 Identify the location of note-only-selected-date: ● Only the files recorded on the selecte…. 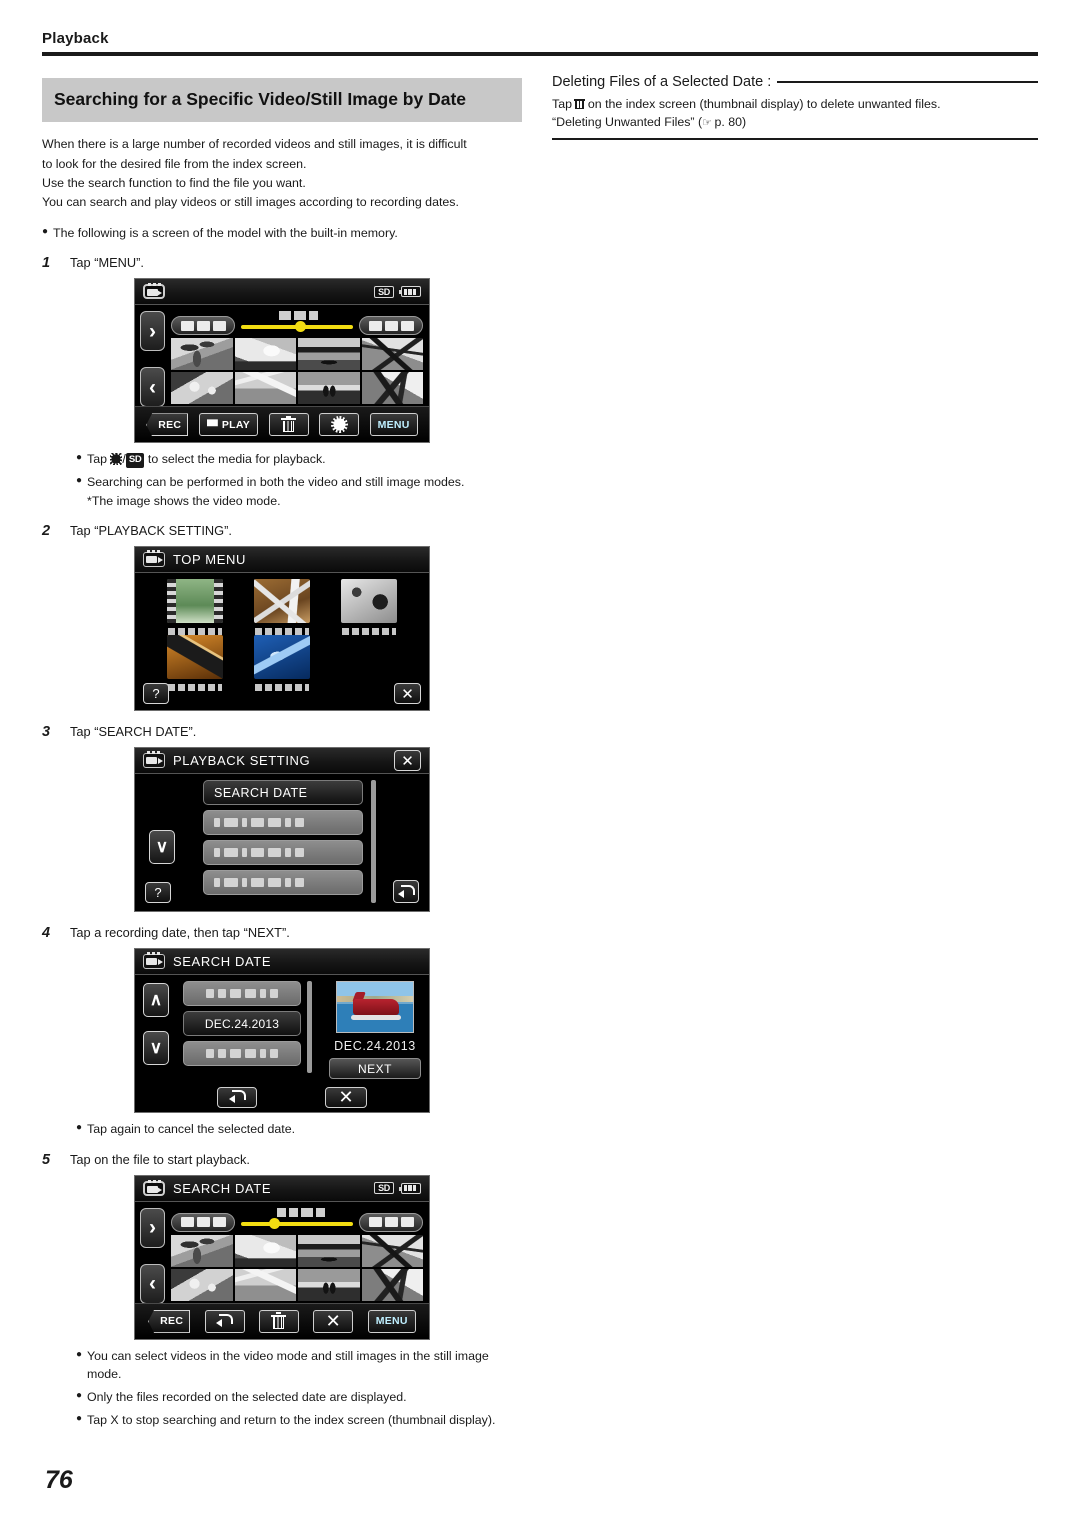
(299, 1397).